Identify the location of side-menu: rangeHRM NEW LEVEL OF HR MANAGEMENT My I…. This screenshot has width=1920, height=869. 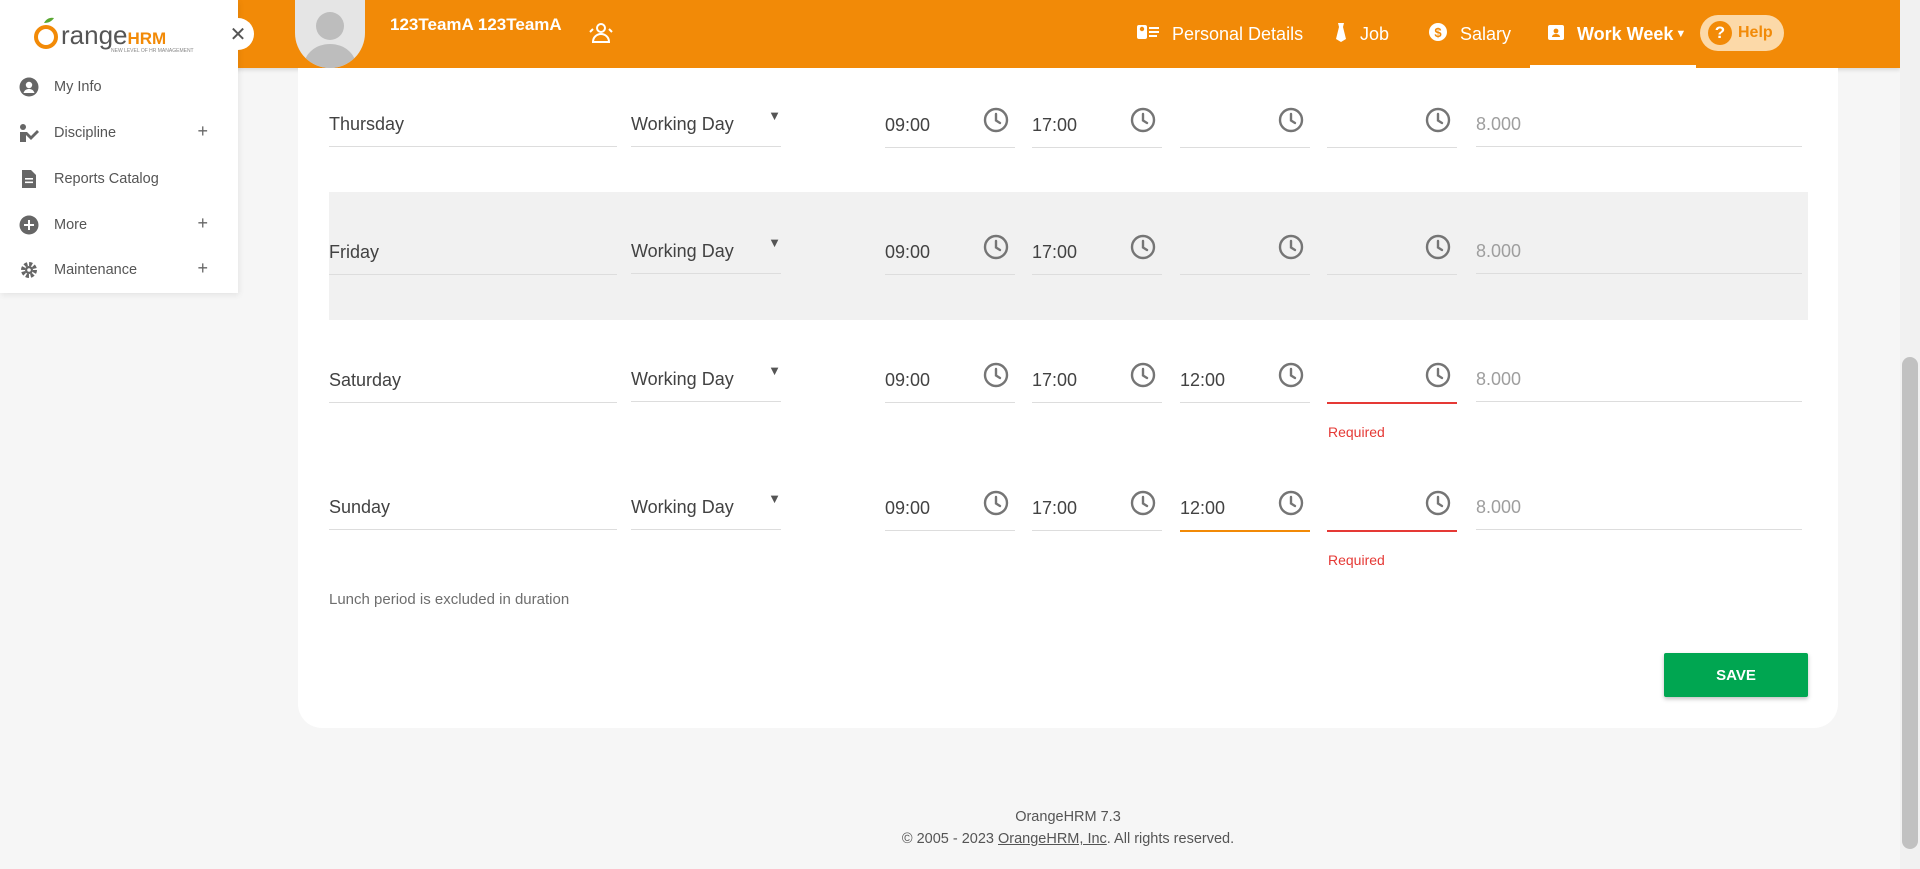
(119, 146).